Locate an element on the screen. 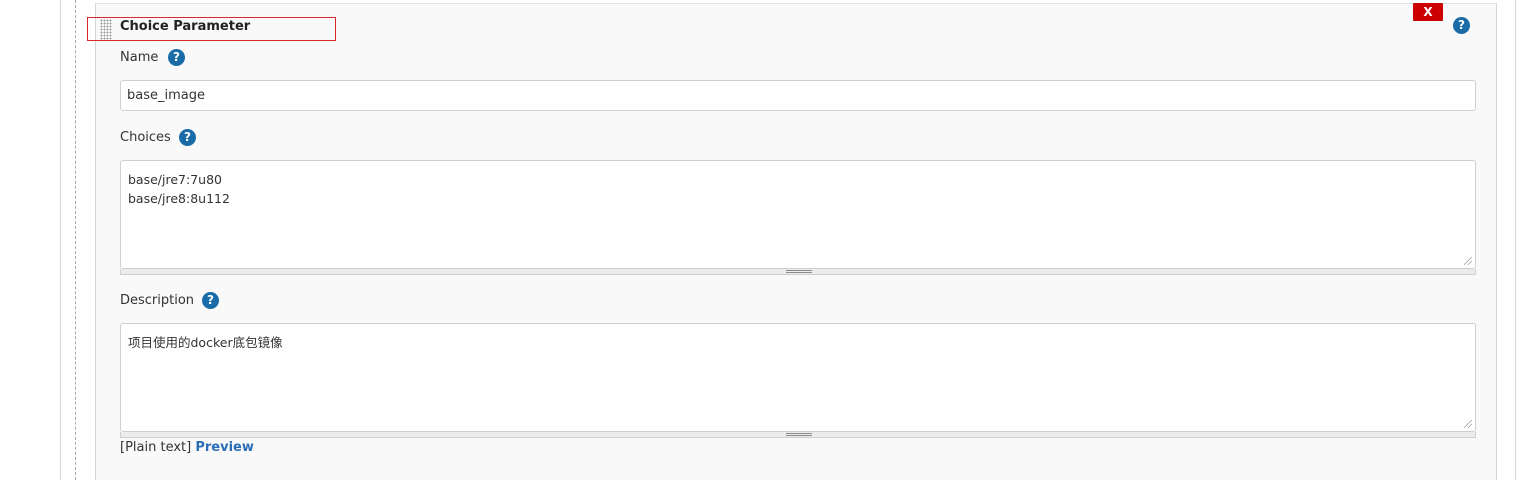 The width and height of the screenshot is (1538, 480). description-resize-bar is located at coordinates (798, 435).